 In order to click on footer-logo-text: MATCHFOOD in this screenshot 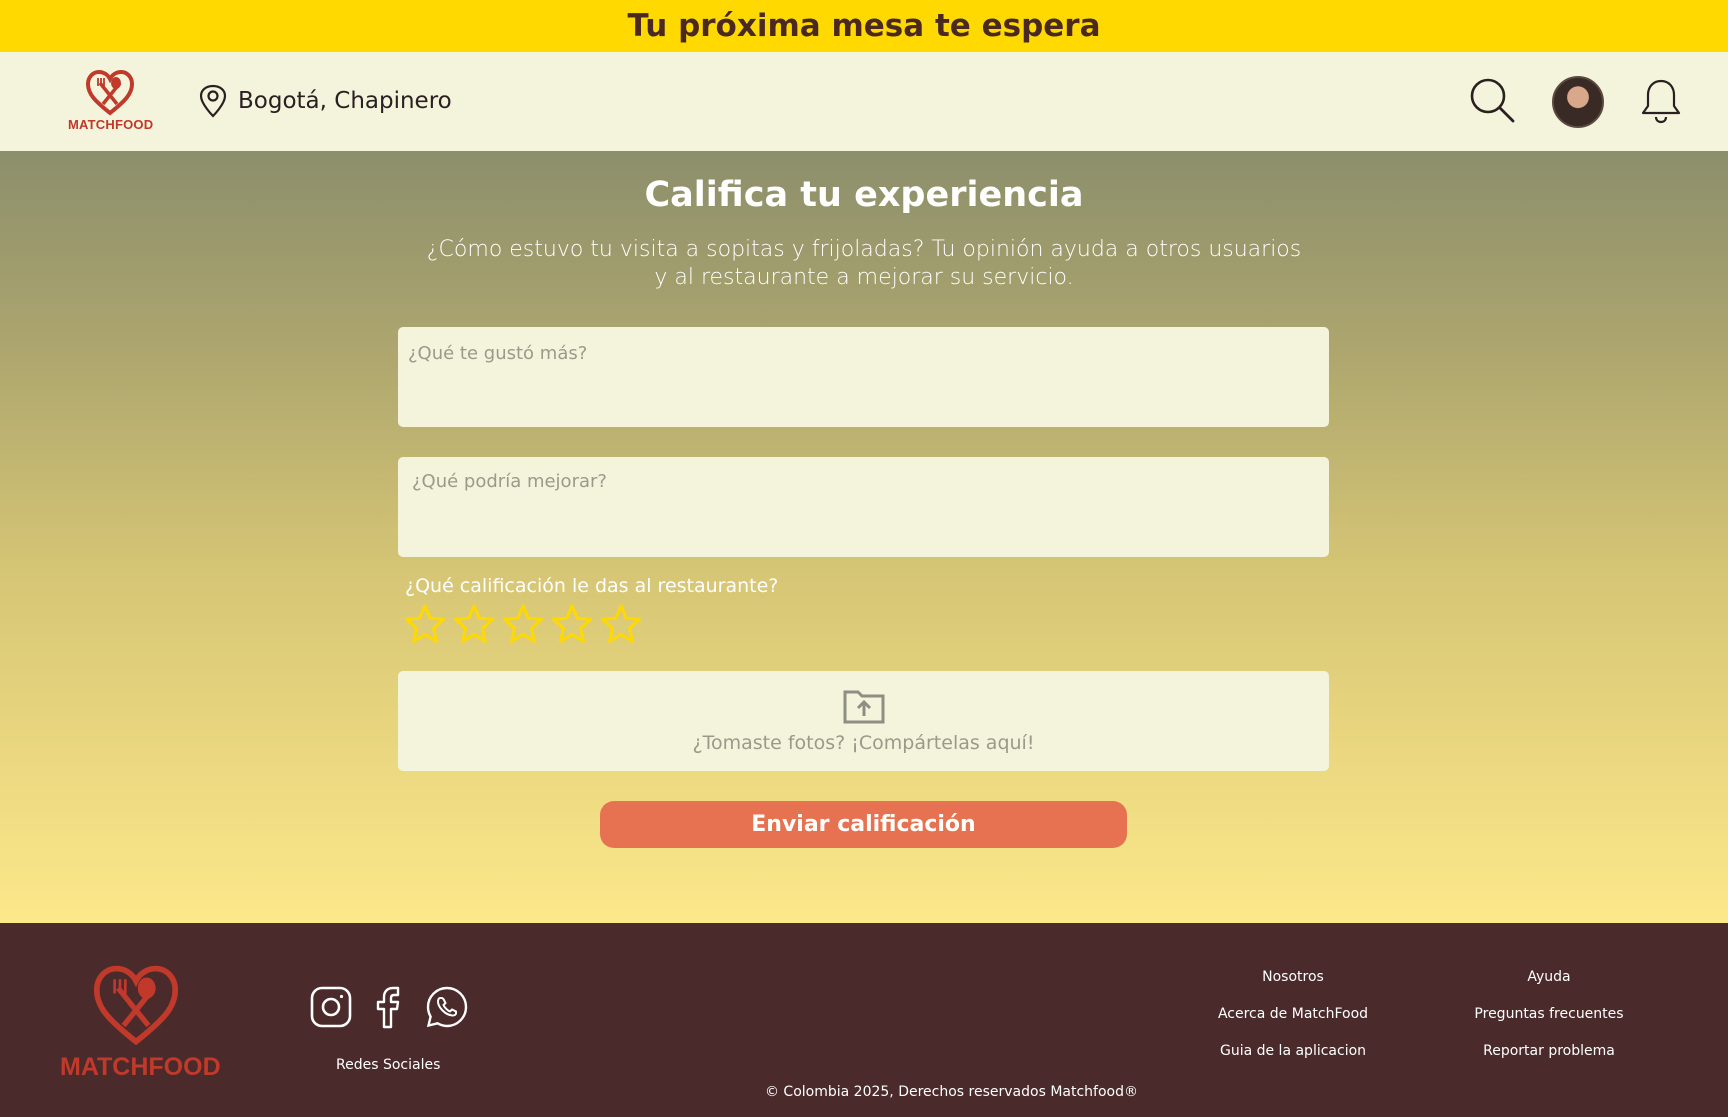, I will do `click(140, 1067)`.